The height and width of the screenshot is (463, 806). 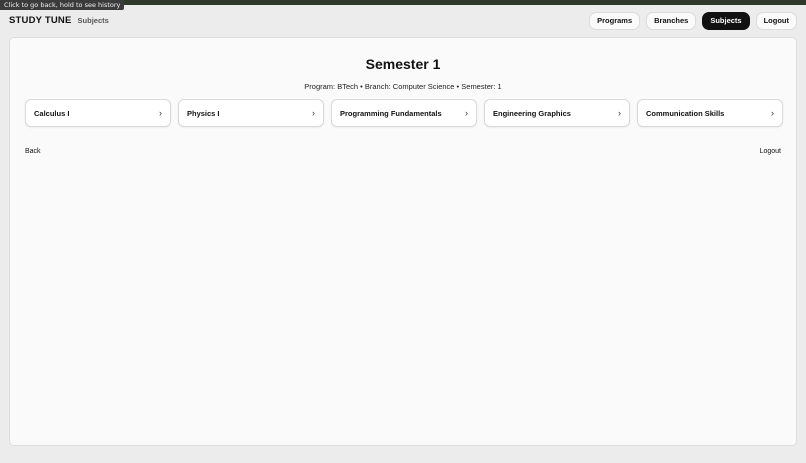 I want to click on section-label: Subjects, so click(x=93, y=20).